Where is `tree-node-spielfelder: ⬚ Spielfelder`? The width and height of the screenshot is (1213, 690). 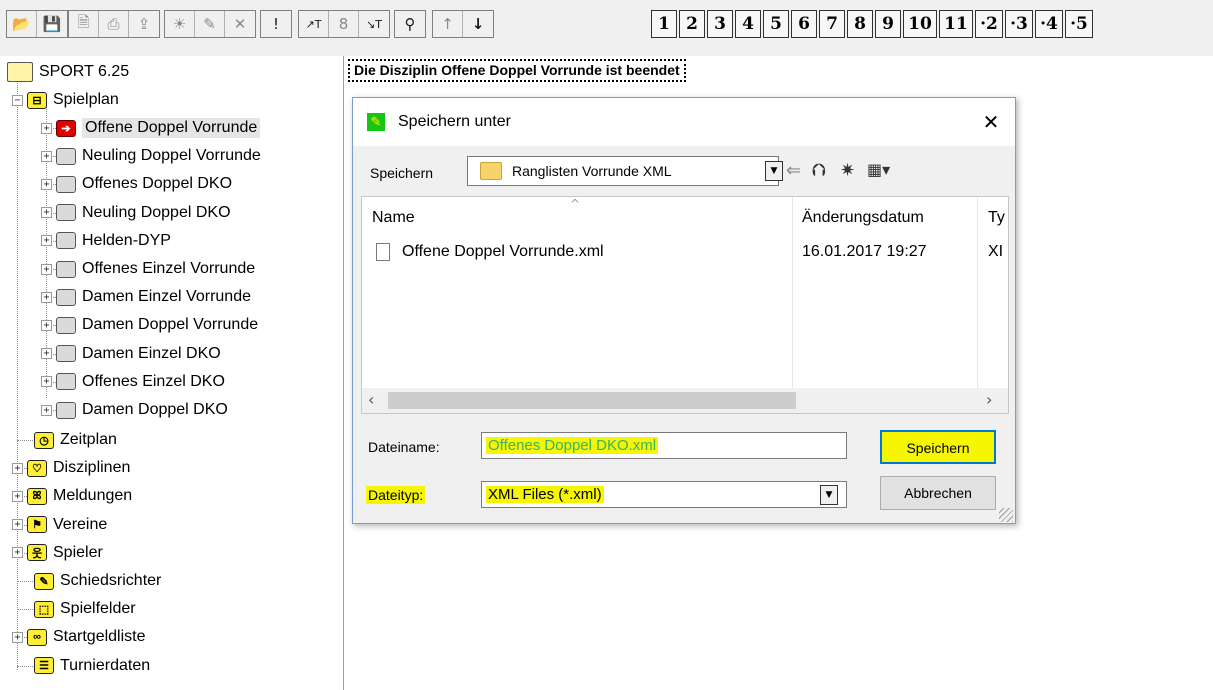 tree-node-spielfelder: ⬚ Spielfelder is located at coordinates (85, 609).